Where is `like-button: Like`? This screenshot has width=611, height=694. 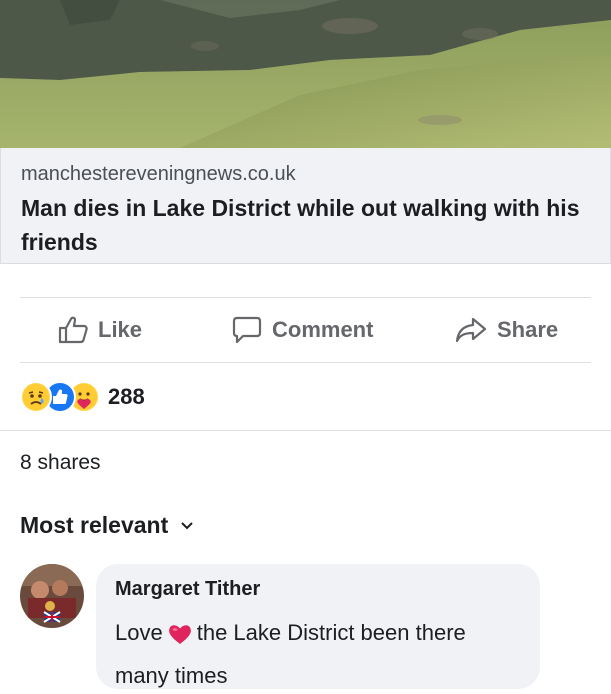
like-button: Like is located at coordinates (100, 330).